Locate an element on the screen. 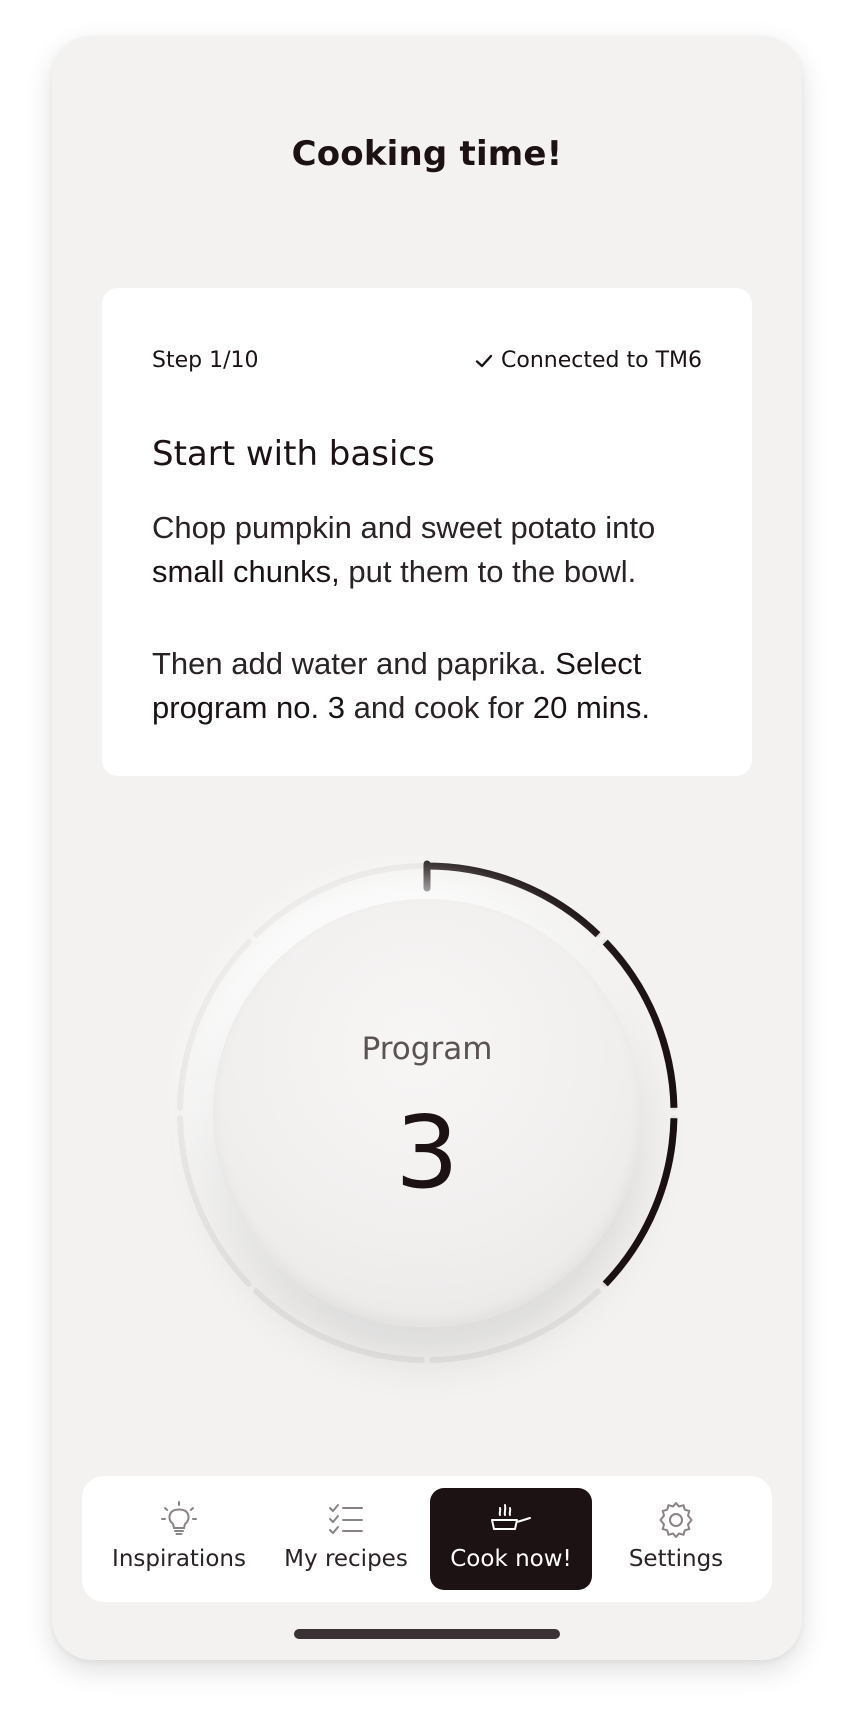 This screenshot has height=1728, width=854. lightbulb-icon is located at coordinates (179, 1520).